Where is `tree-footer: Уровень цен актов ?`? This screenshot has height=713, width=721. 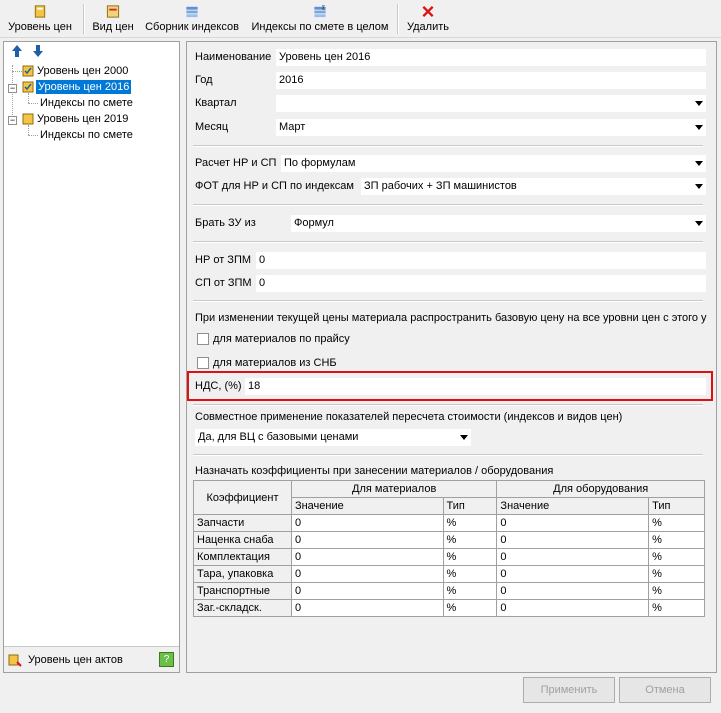
tree-footer: Уровень цен актов ? is located at coordinates (91, 659).